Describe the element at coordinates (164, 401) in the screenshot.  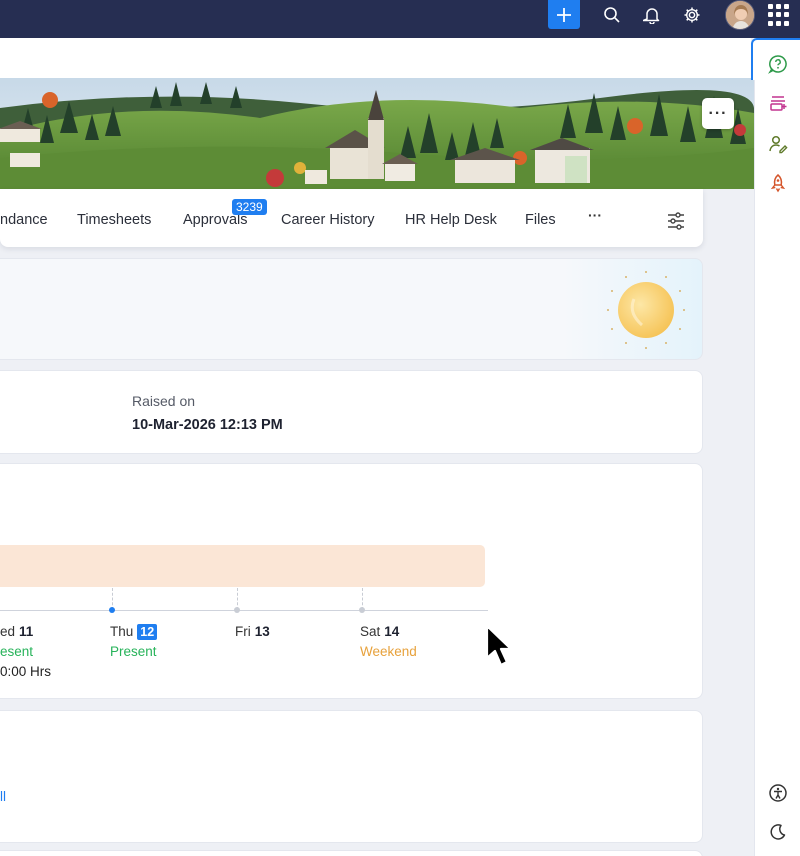
I see `raised-on-label: Raised on` at that location.